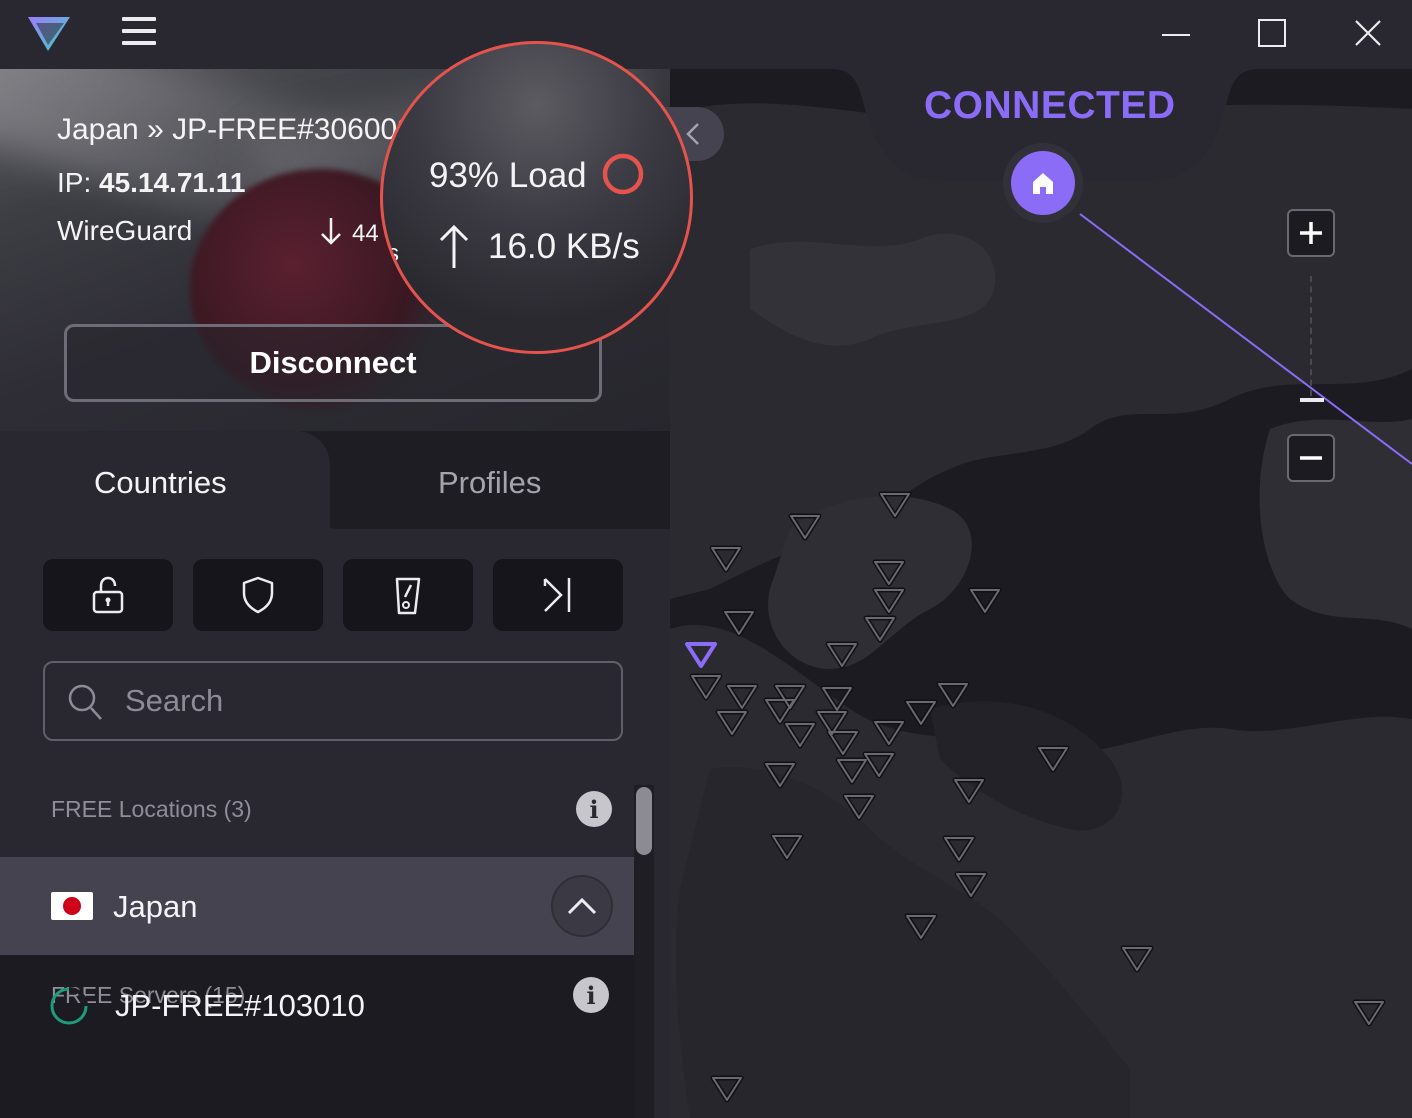  What do you see at coordinates (74, 182) in the screenshot?
I see `ip-label: IP:` at bounding box center [74, 182].